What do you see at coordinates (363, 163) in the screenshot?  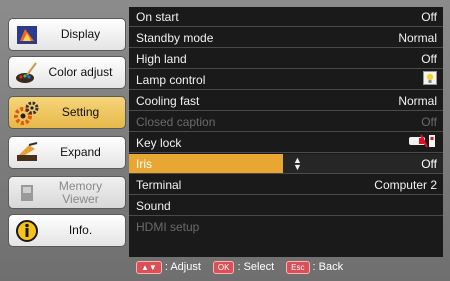 I see `iris-value-selector: ▲ ▼ Off` at bounding box center [363, 163].